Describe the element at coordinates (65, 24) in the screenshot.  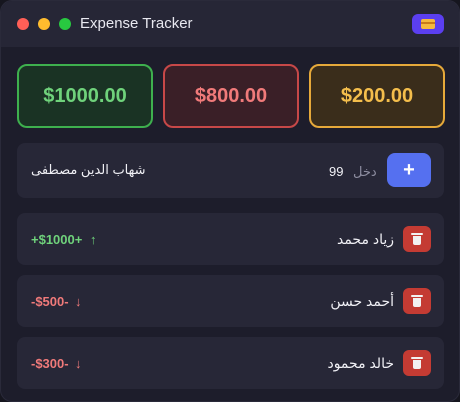
I see `maximize-window-button` at that location.